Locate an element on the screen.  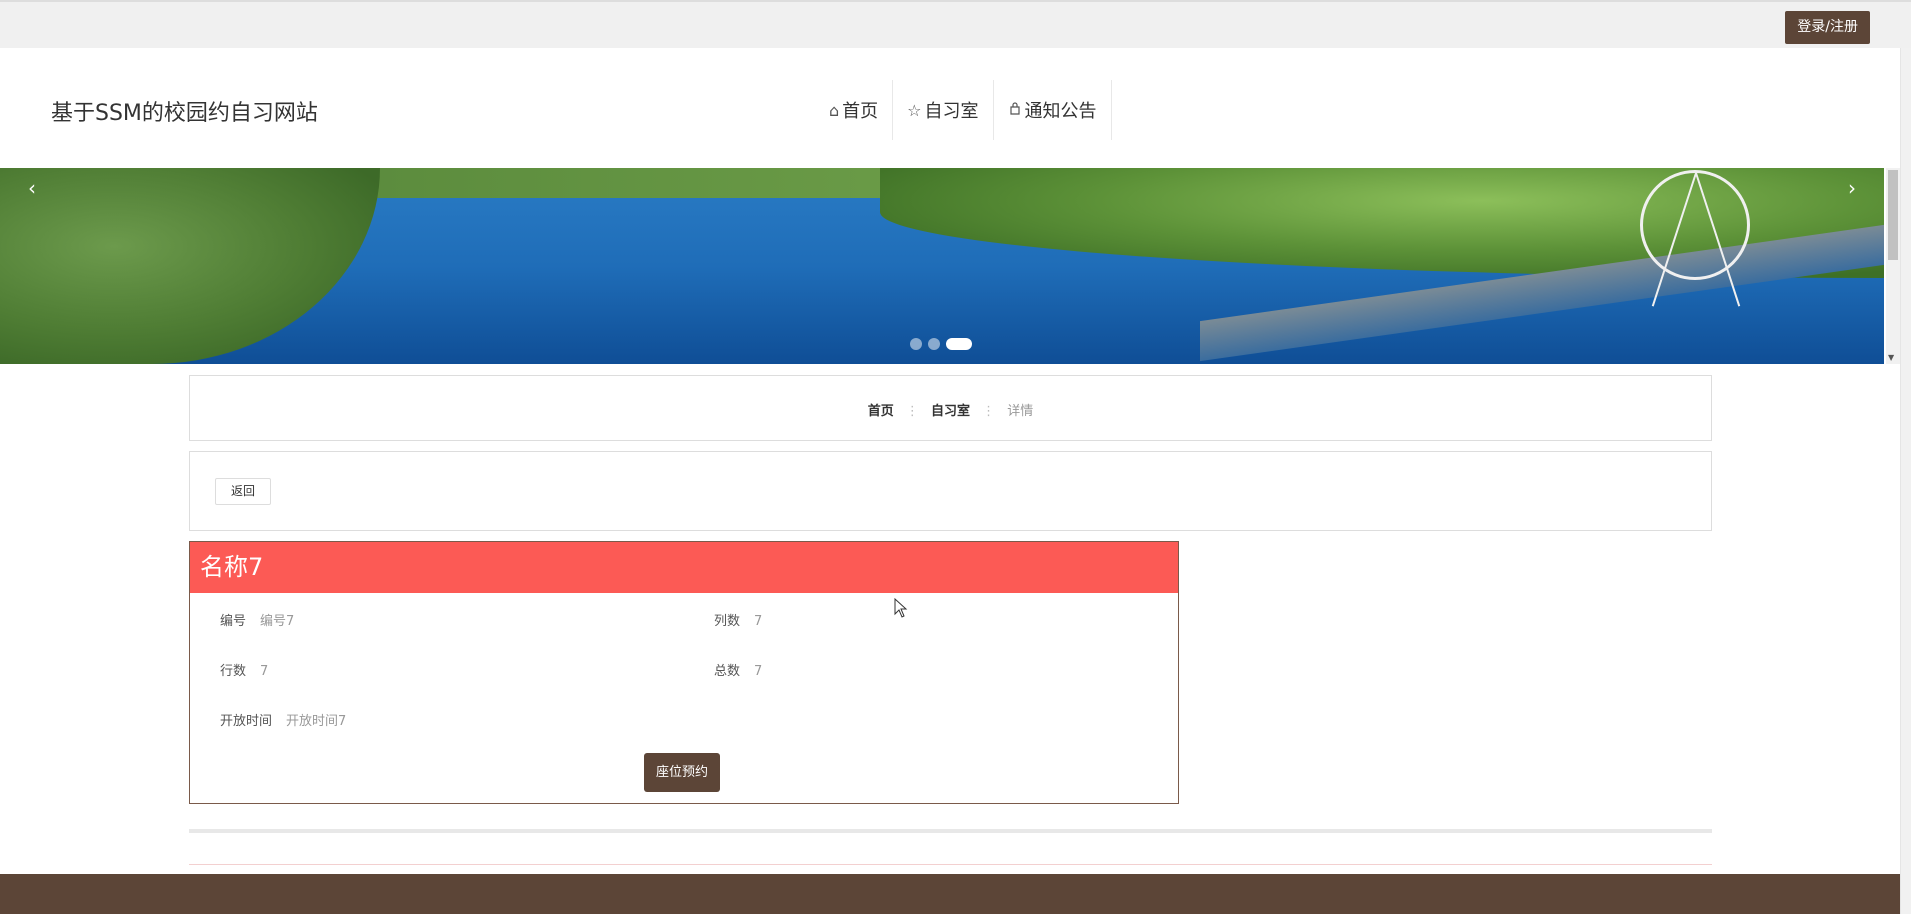
detail-title: 名称7 is located at coordinates (684, 567).